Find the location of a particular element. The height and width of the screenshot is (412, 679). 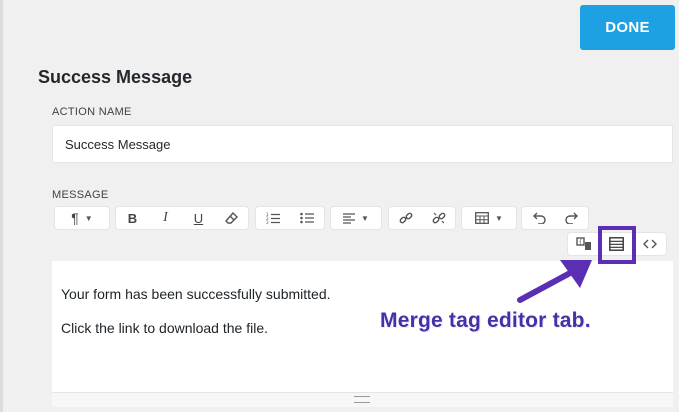

unlink-icon is located at coordinates (438, 218).